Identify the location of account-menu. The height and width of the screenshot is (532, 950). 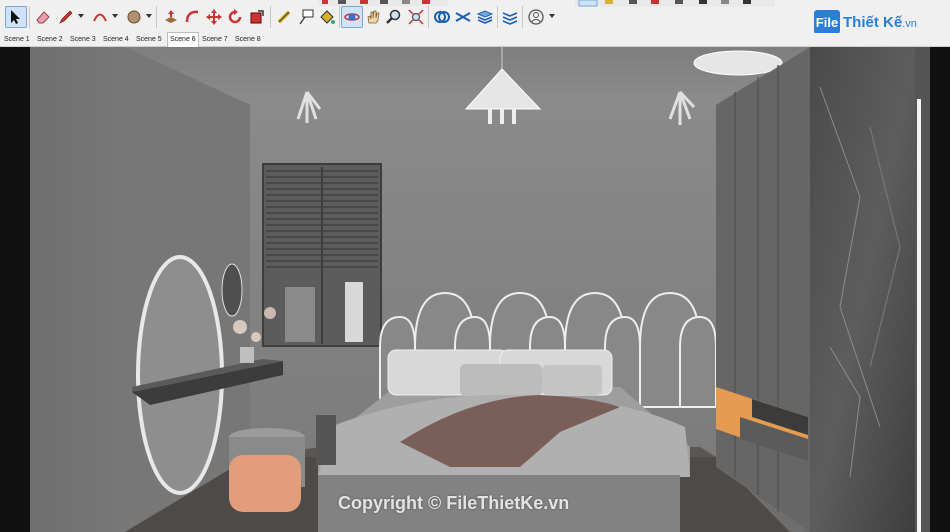
(536, 17).